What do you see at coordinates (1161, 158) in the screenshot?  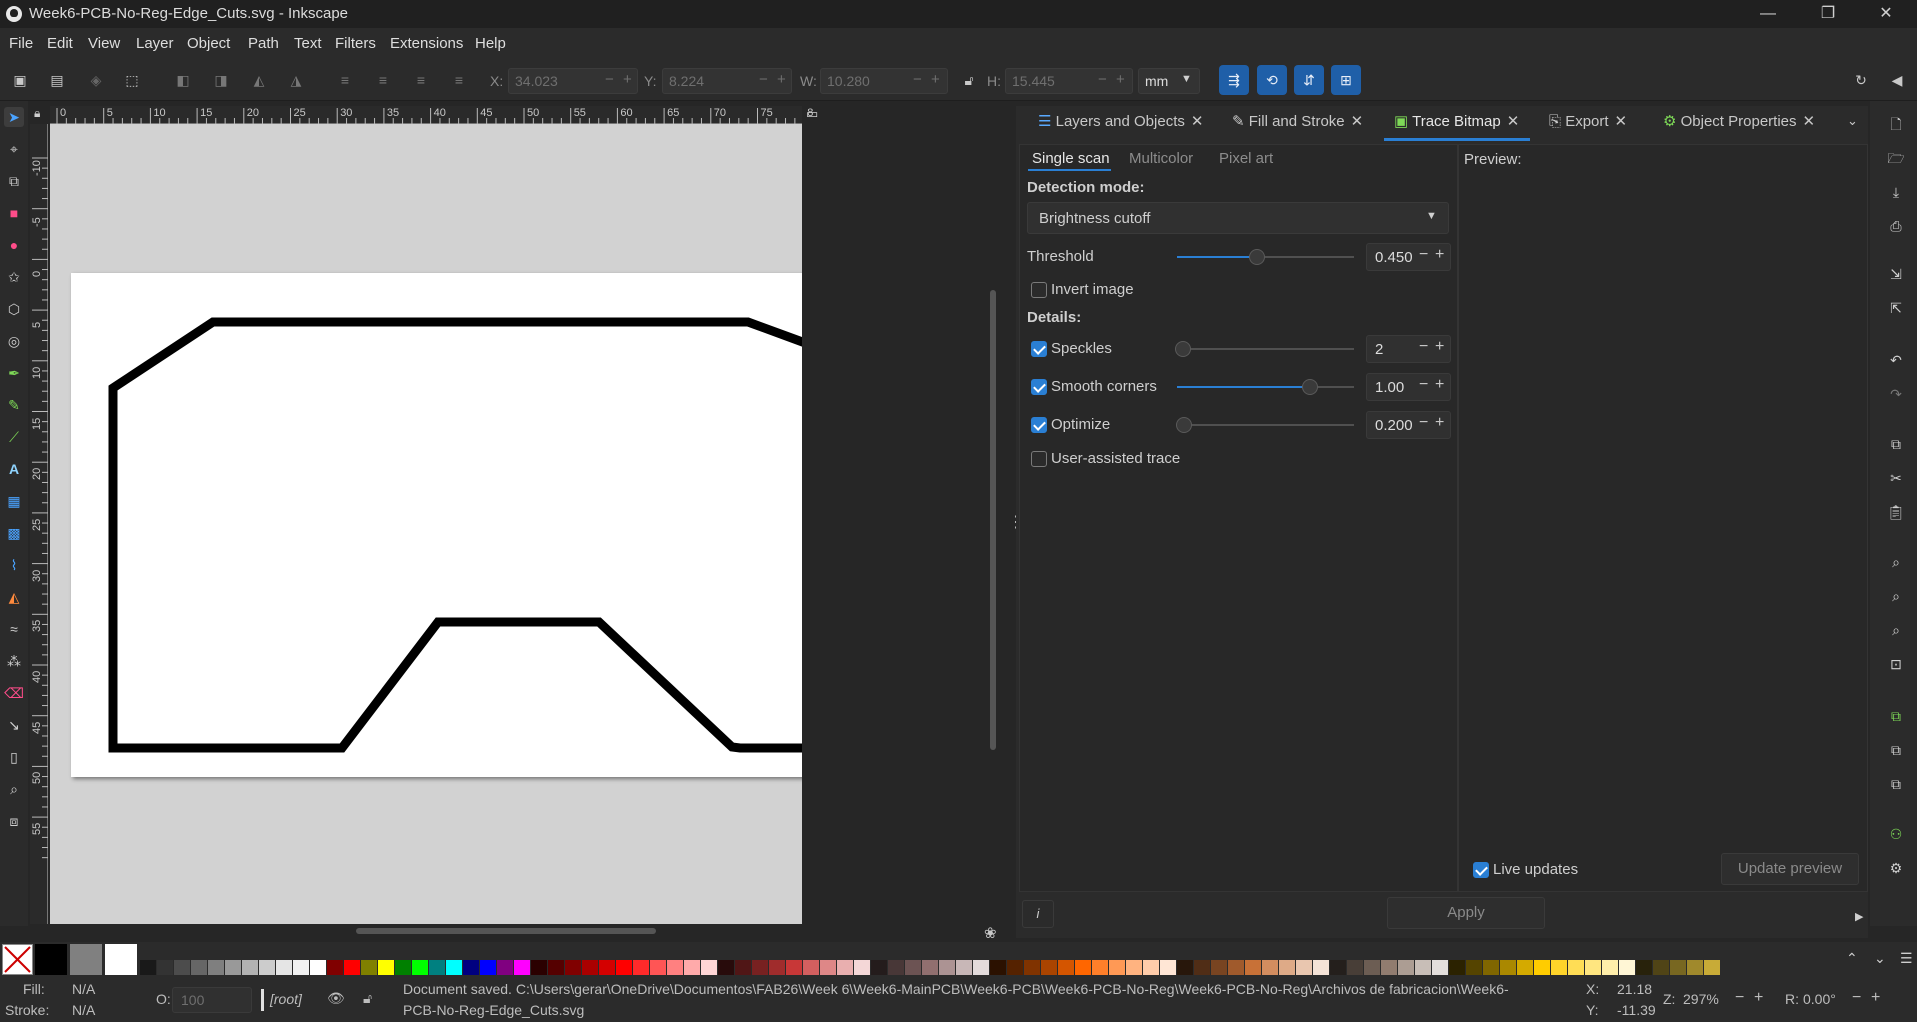 I see `subtab-multicolor: Multicolor` at bounding box center [1161, 158].